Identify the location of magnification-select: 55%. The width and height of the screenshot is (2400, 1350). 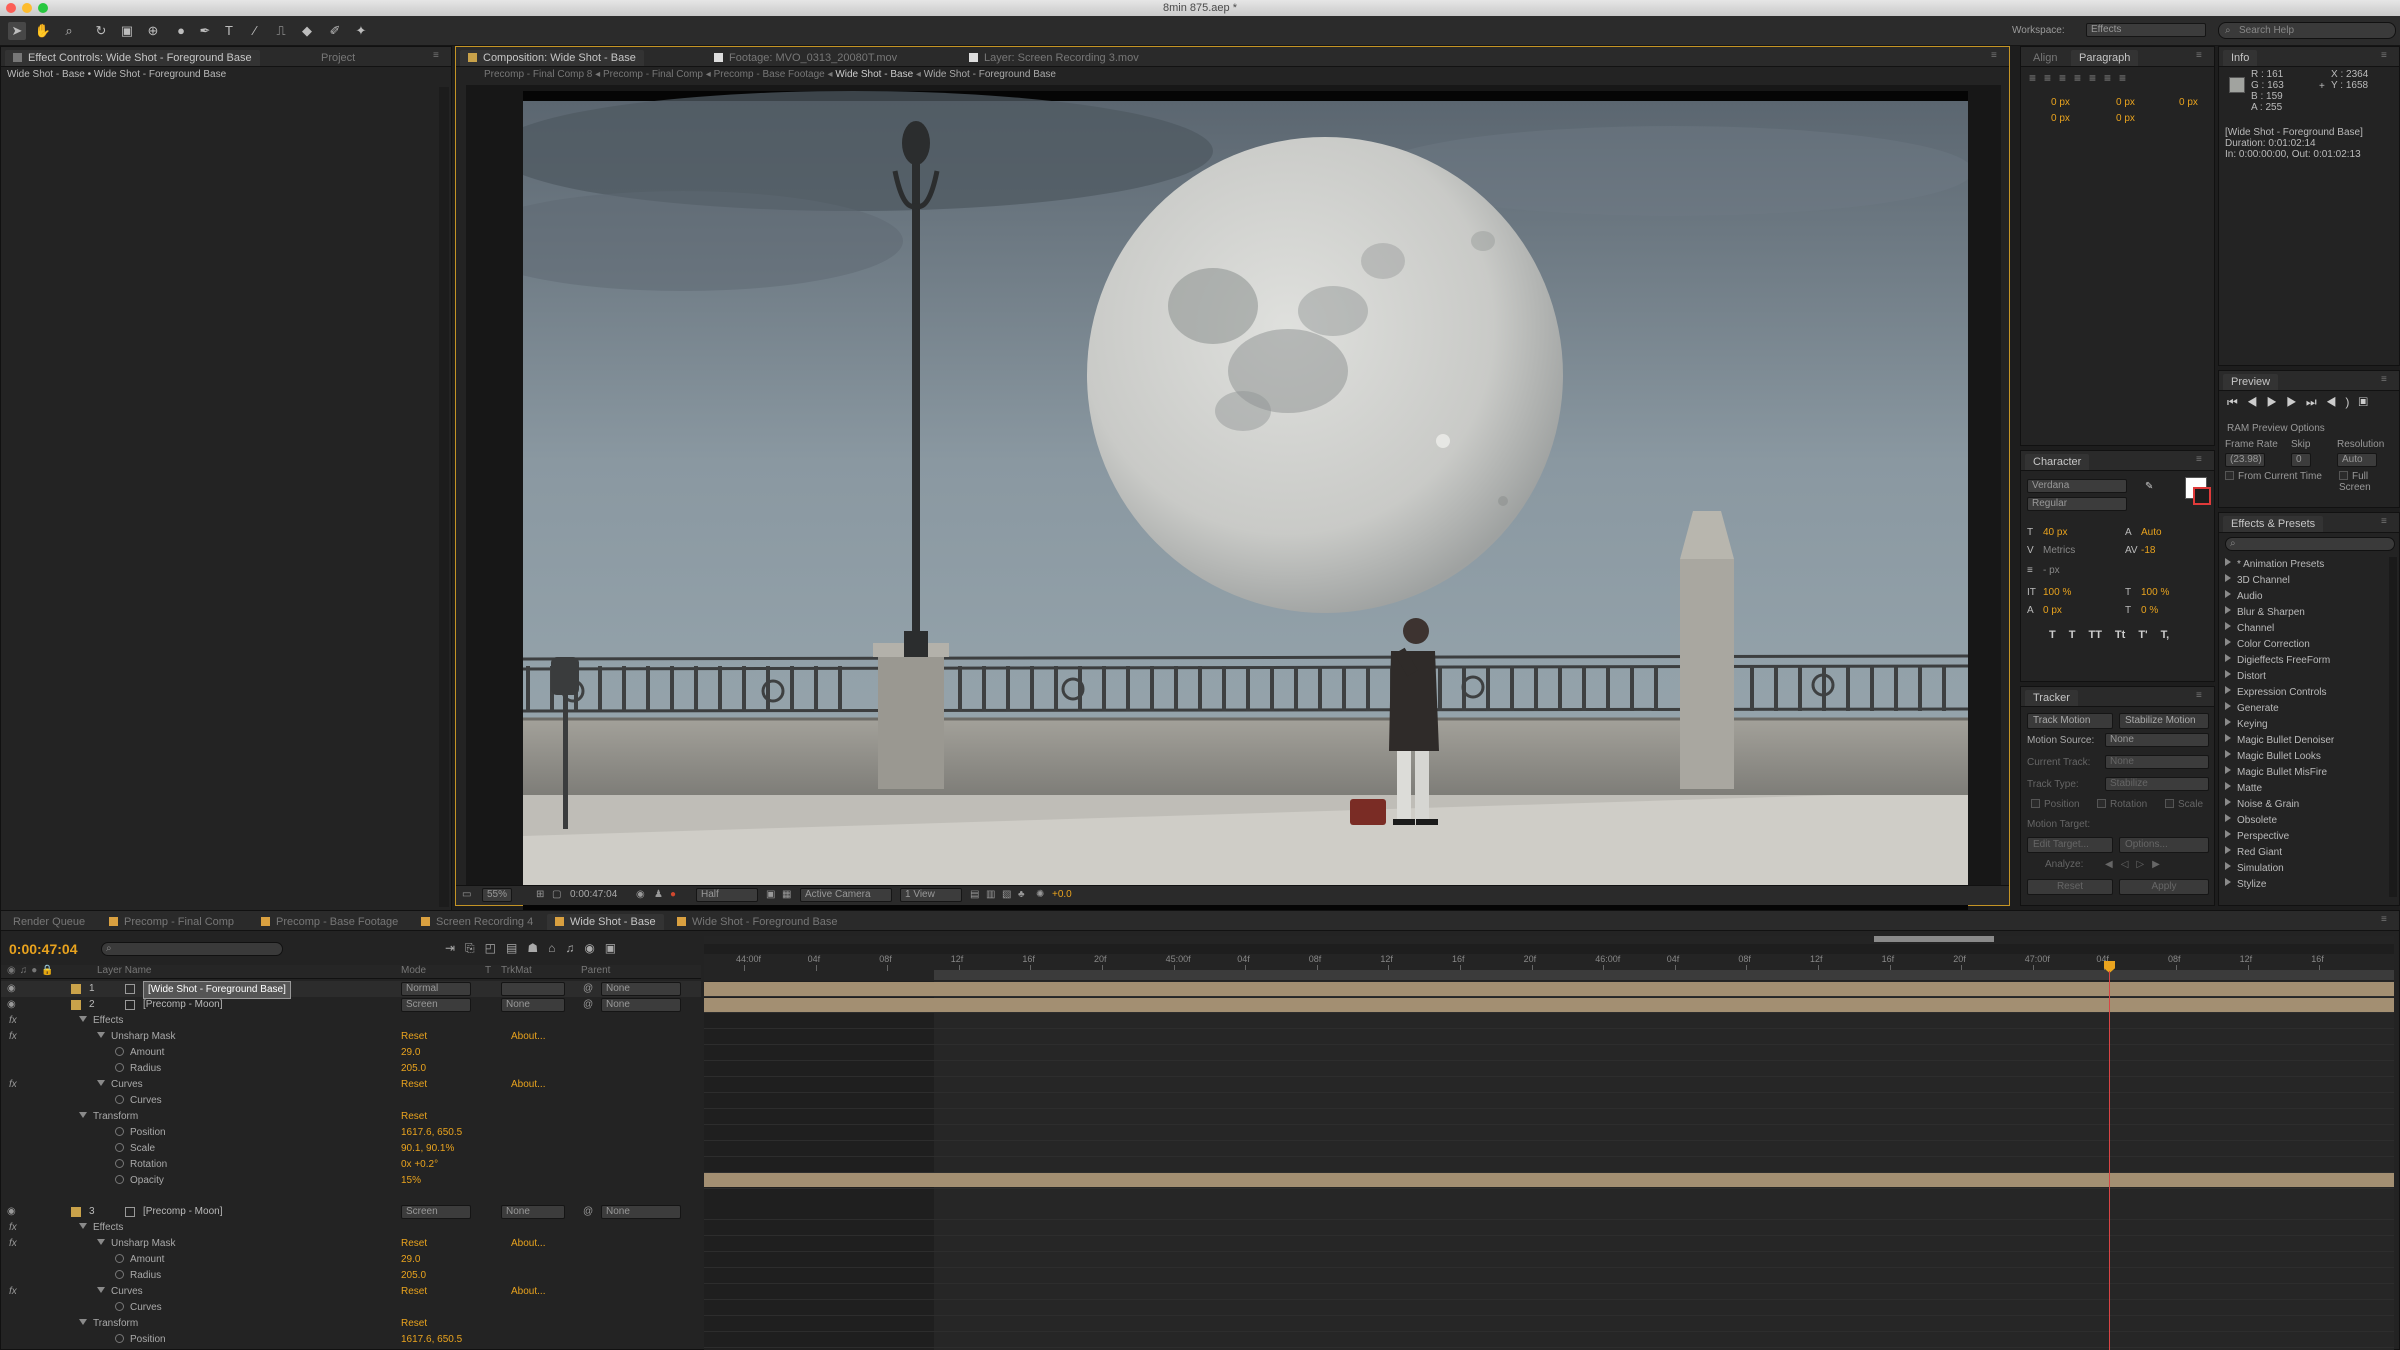
(497, 895).